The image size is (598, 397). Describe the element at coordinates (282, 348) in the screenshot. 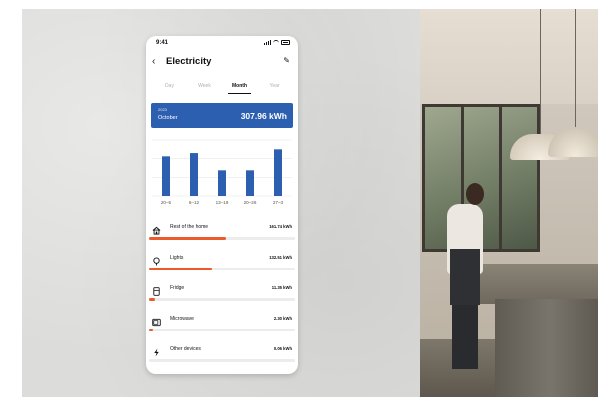

I see `device-usage-value: 0.06 kWh` at that location.